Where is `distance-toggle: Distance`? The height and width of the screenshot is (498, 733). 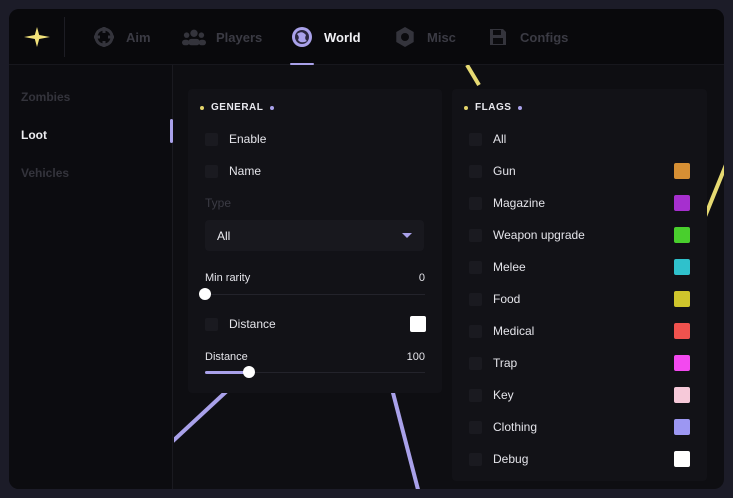
distance-toggle: Distance is located at coordinates (240, 324).